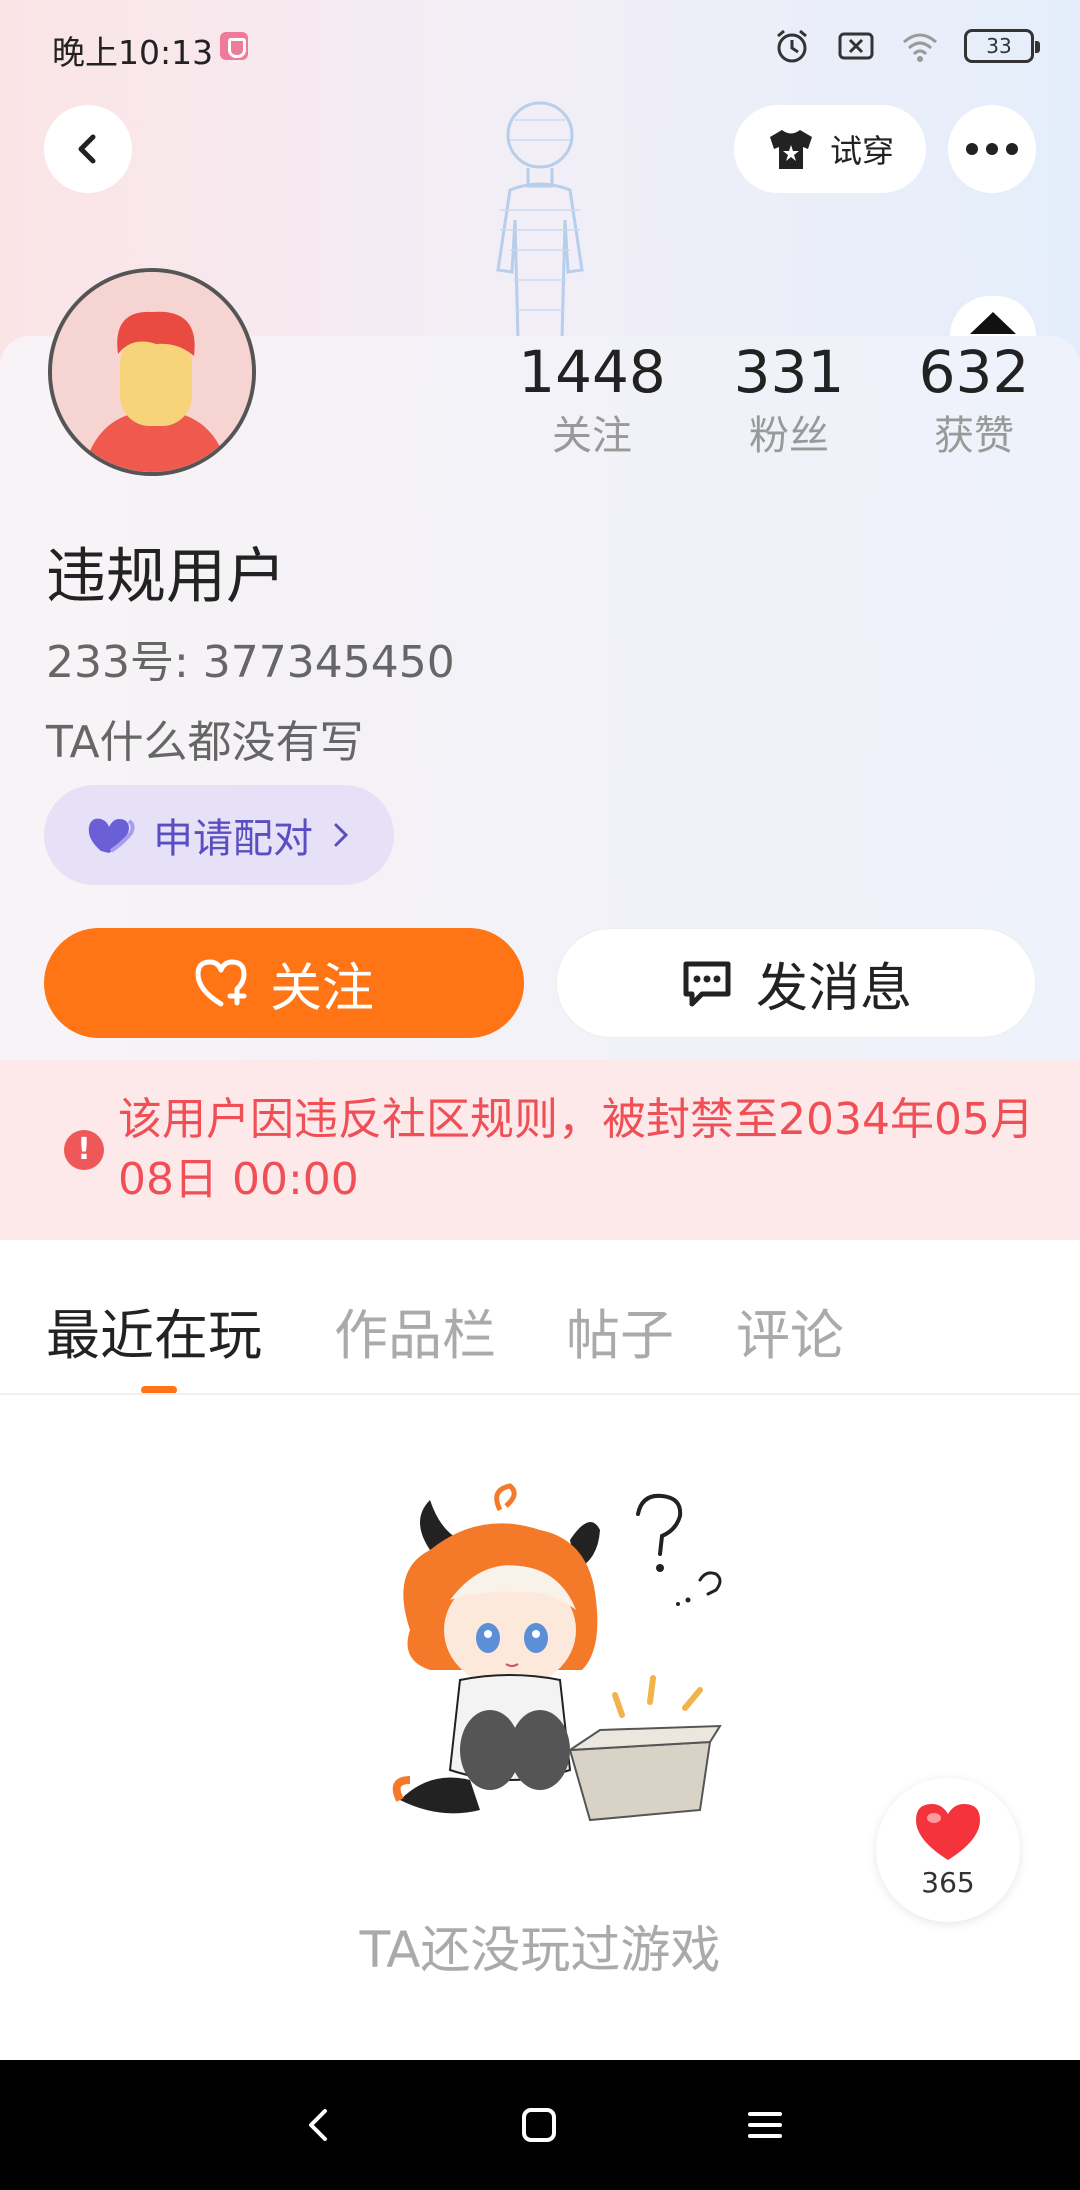 The width and height of the screenshot is (1080, 2190). What do you see at coordinates (166, 577) in the screenshot?
I see `user-name: 违规用户` at bounding box center [166, 577].